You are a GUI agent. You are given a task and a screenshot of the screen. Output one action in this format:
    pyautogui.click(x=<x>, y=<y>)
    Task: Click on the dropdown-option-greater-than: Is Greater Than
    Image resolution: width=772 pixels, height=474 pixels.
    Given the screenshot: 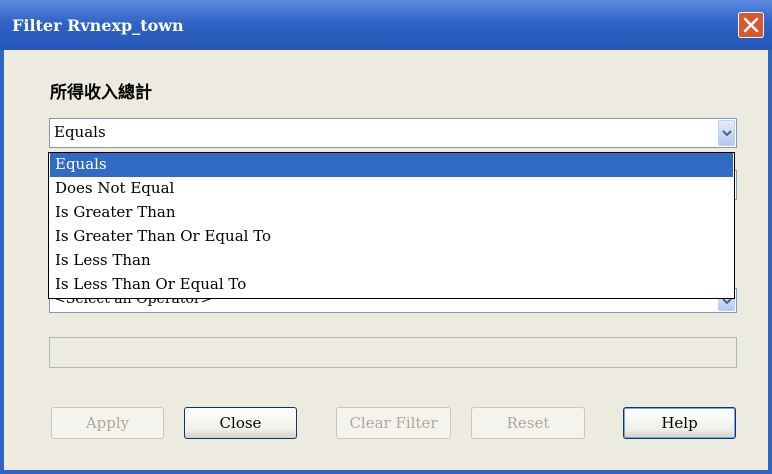 What is the action you would take?
    pyautogui.click(x=391, y=213)
    